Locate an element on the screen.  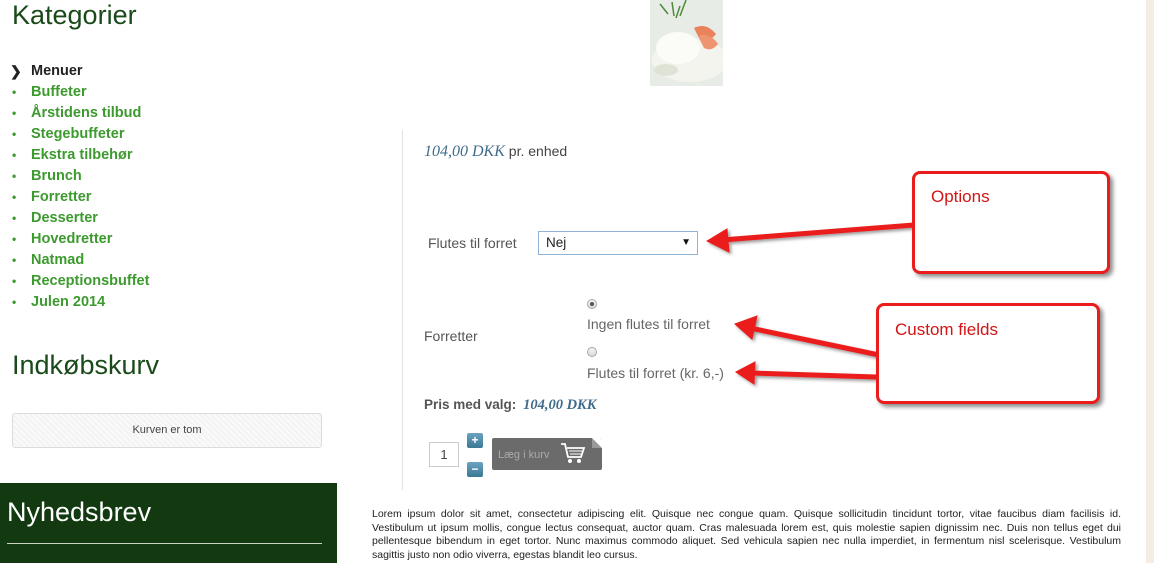
options-callout-text: Options is located at coordinates (960, 196).